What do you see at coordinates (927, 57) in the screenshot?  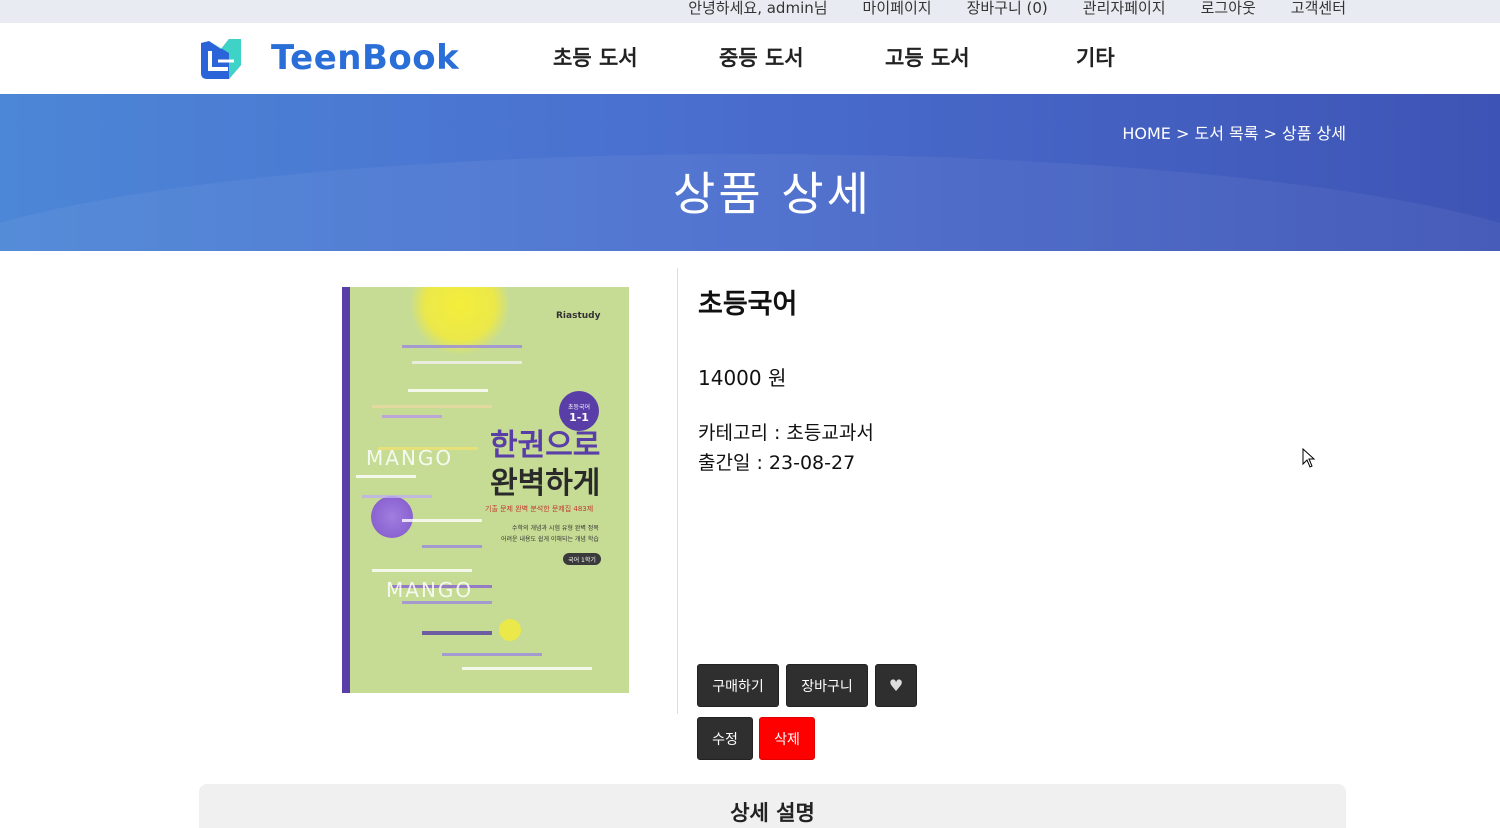 I see `nav-high: 고등 도서` at bounding box center [927, 57].